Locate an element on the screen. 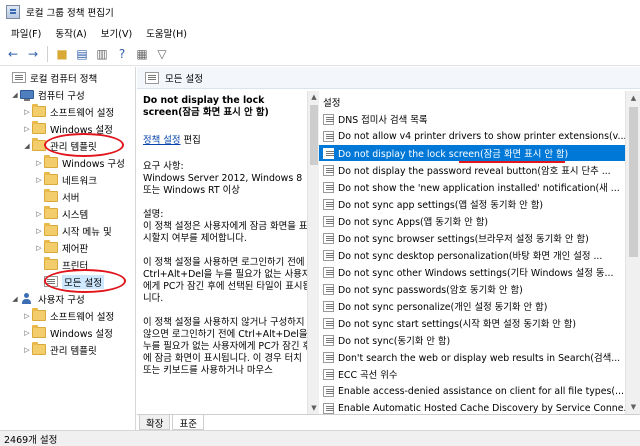 This screenshot has height=446, width=640. tree-item-start-menu: ▷ 시작 메뉴 및 is located at coordinates (73, 230).